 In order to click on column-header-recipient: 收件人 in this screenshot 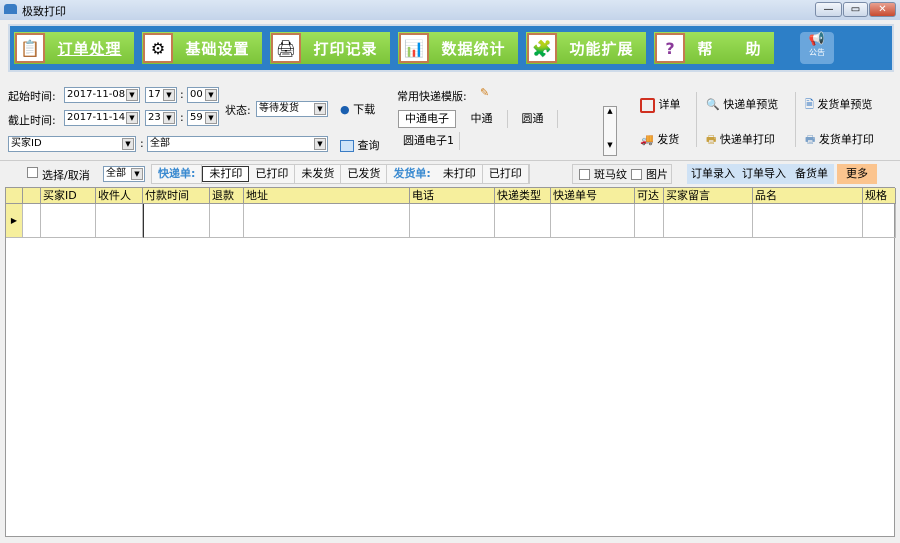, I will do `click(119, 196)`.